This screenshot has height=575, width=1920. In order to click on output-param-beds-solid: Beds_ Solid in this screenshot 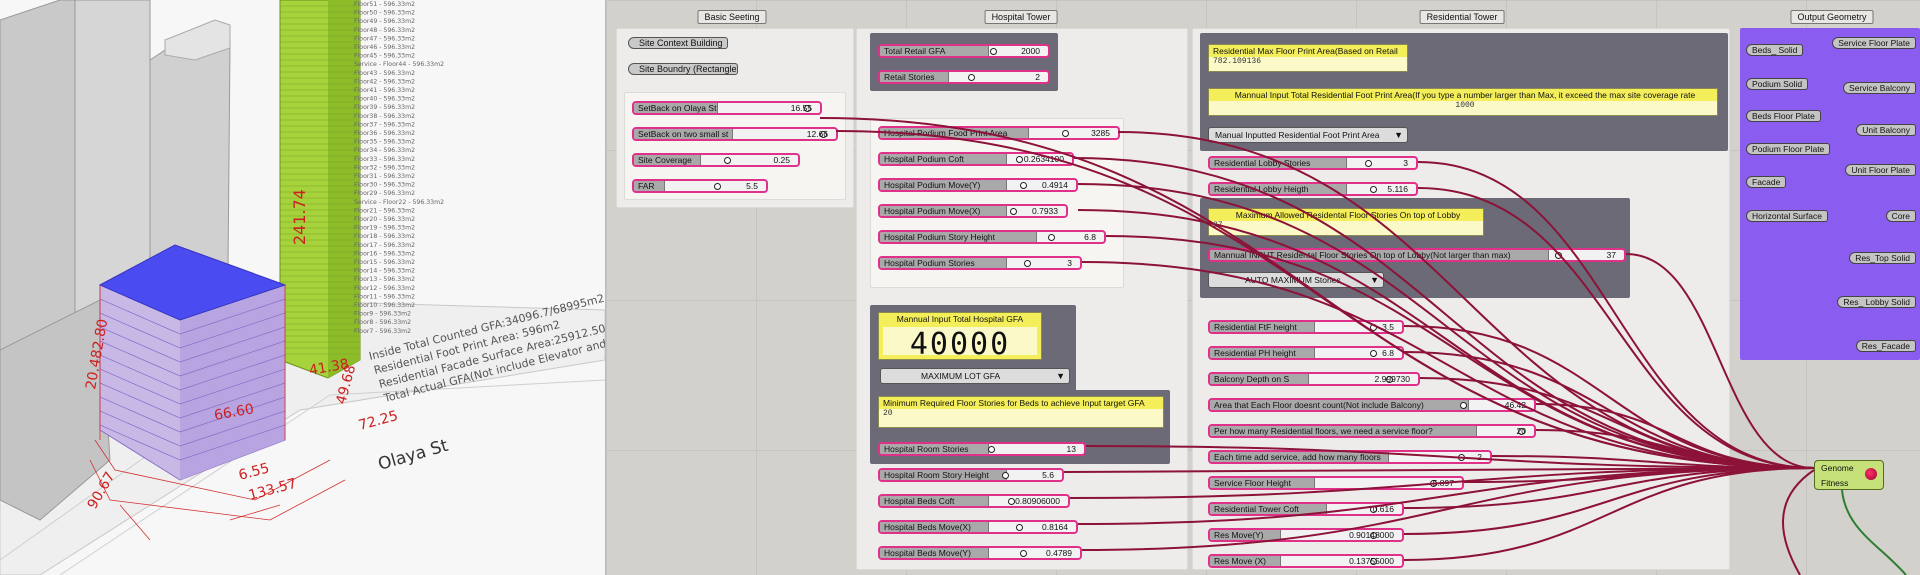, I will do `click(1775, 50)`.